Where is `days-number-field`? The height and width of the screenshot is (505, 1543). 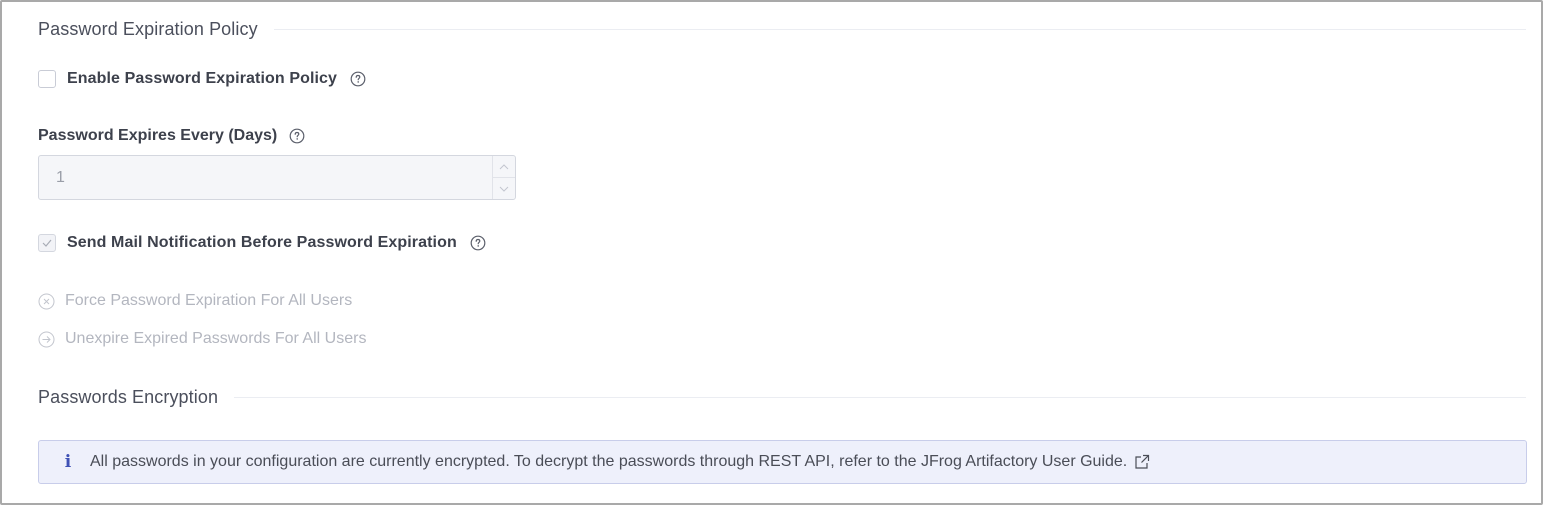 days-number-field is located at coordinates (277, 177).